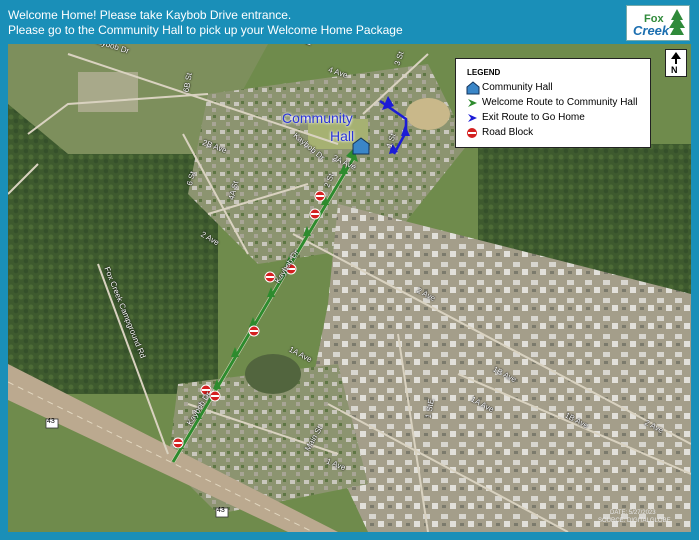 The image size is (699, 540). I want to click on fox-creek-logo: Fox Creek, so click(658, 23).